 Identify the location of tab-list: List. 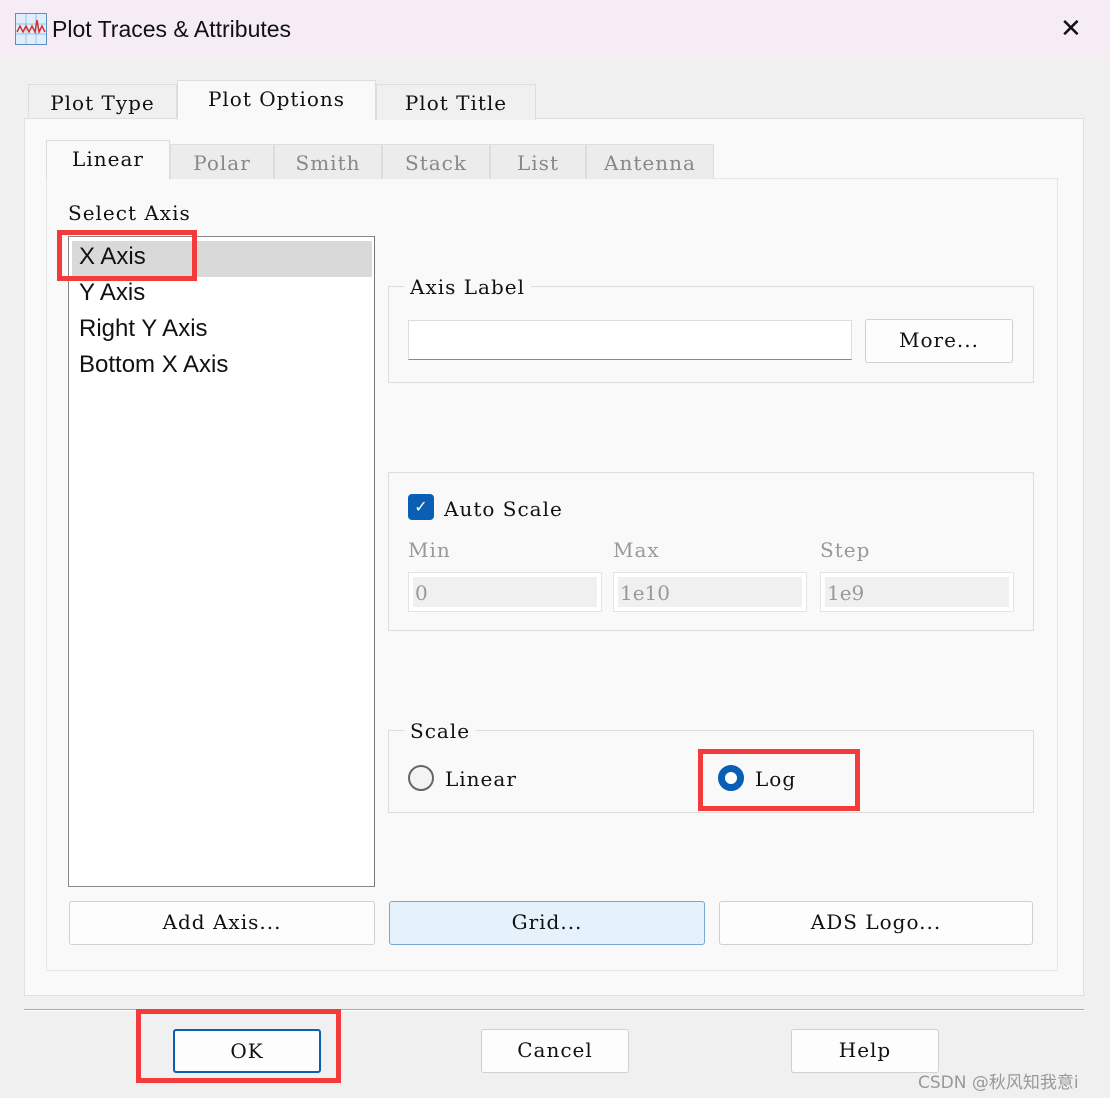
(538, 161).